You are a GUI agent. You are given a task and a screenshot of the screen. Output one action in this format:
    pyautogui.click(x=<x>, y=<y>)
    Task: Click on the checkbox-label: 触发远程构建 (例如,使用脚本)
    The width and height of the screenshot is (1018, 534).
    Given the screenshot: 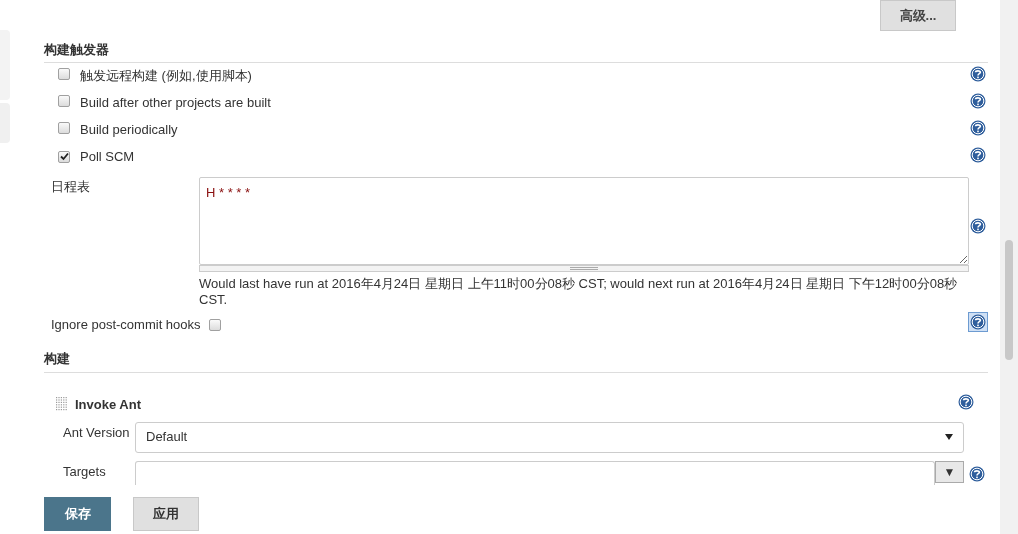 What is the action you would take?
    pyautogui.click(x=166, y=76)
    